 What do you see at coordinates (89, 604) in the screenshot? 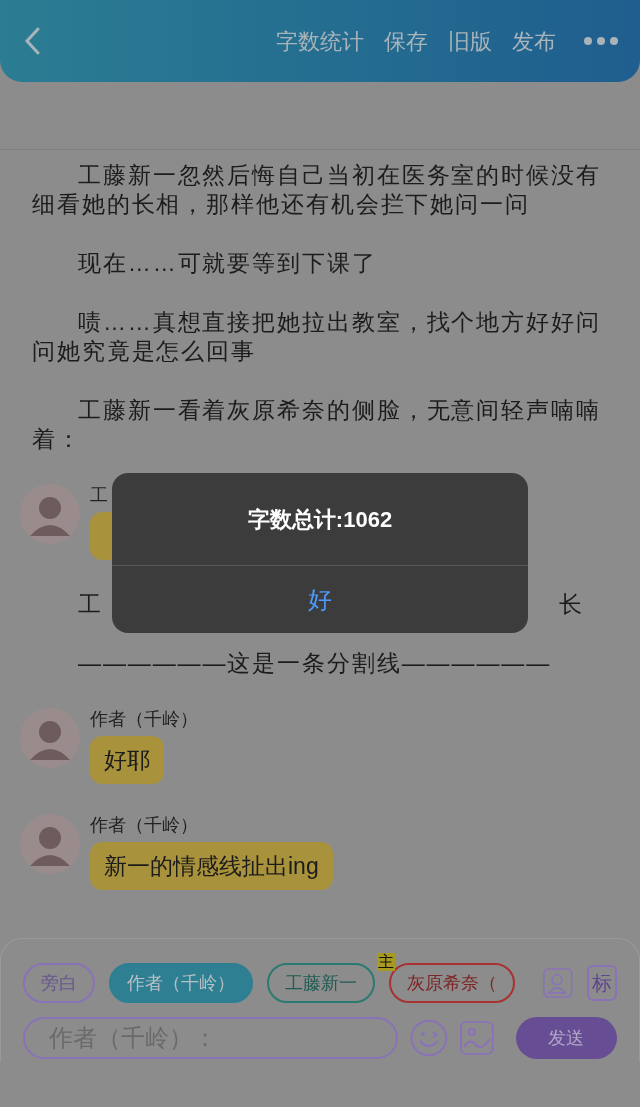
I see `paragraph-fragment: 工` at bounding box center [89, 604].